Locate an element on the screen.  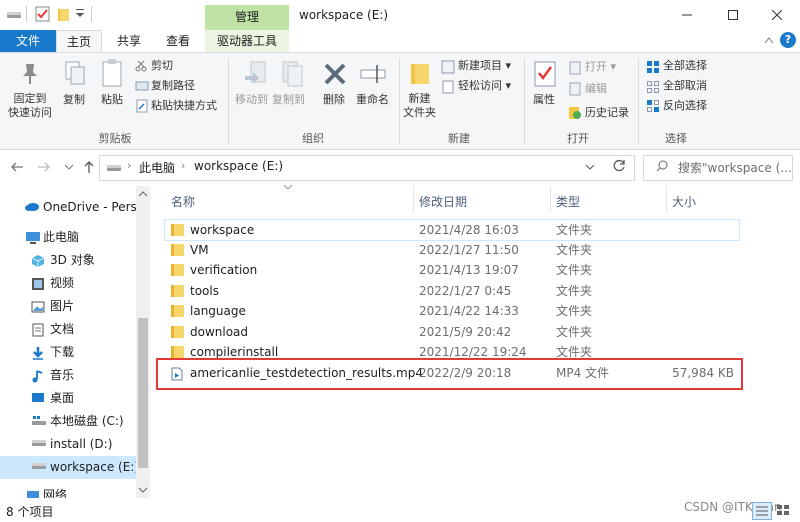
delete-button: 删除 is located at coordinates (334, 100).